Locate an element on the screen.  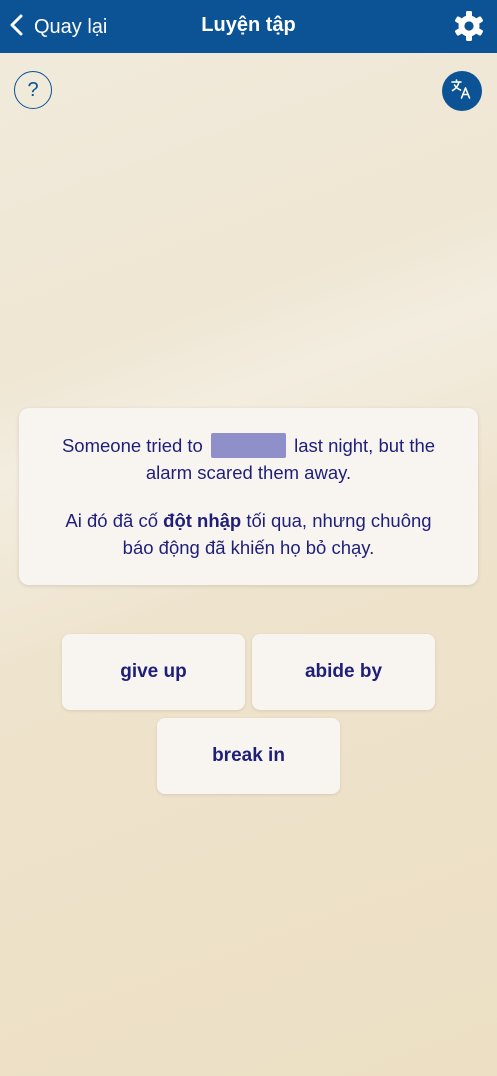
gear-icon is located at coordinates (469, 26).